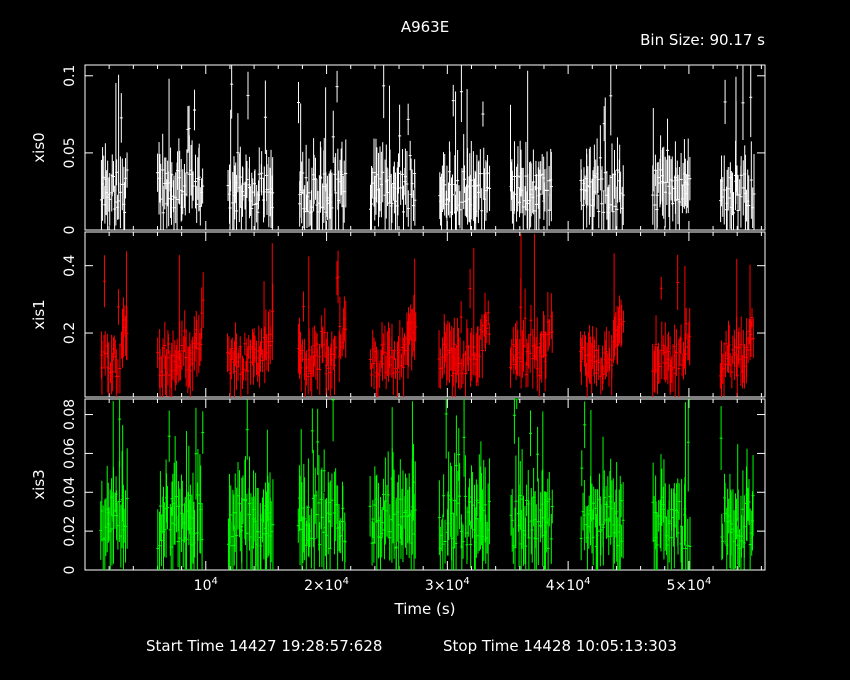 The height and width of the screenshot is (680, 850). What do you see at coordinates (326, 585) in the screenshot?
I see `x-tick-label: 2×104` at bounding box center [326, 585].